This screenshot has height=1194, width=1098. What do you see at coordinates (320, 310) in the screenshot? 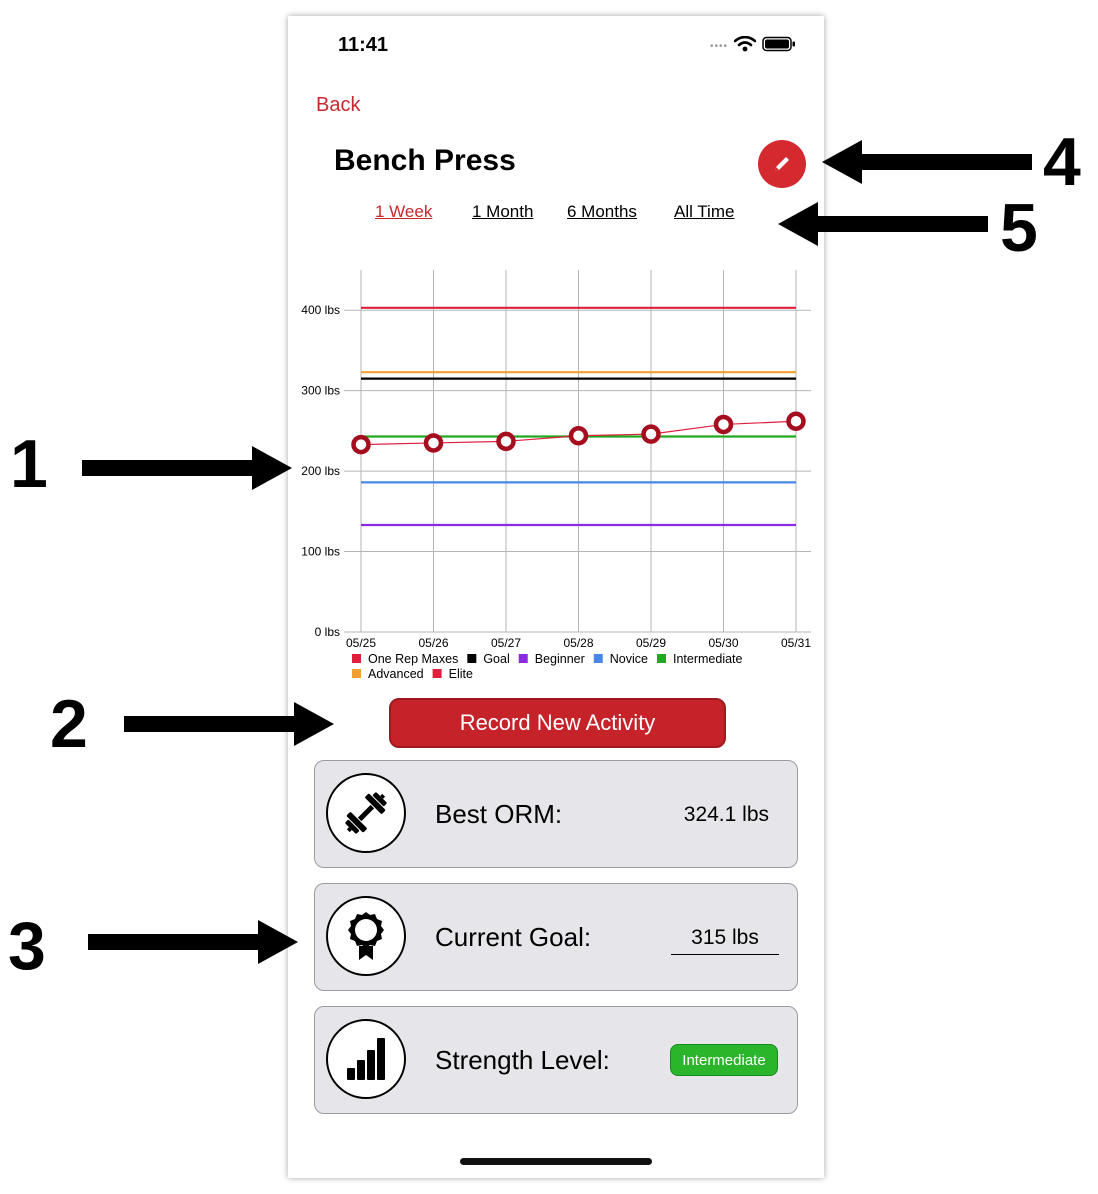
I see `y-tick-label: 400 lbs` at bounding box center [320, 310].